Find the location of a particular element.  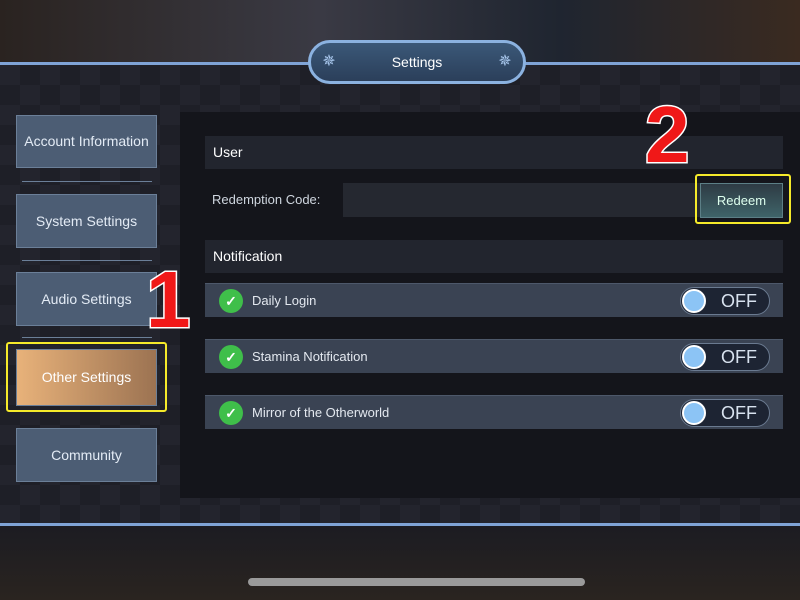

home-indicator is located at coordinates (416, 582).